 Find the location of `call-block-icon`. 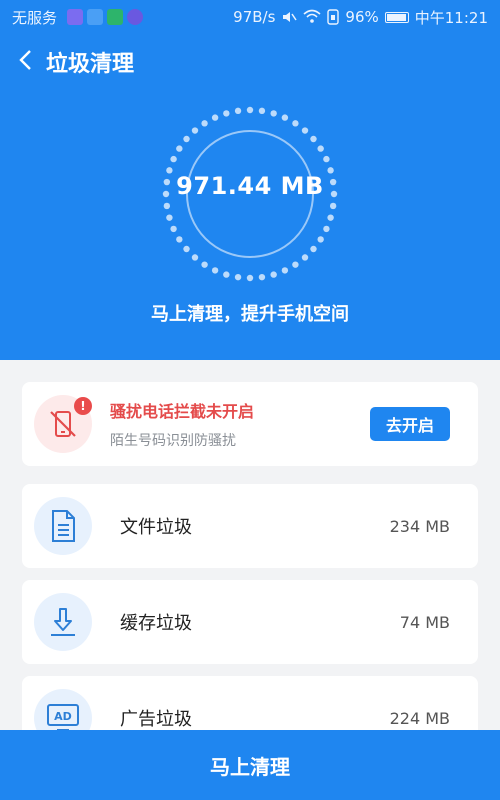

call-block-icon is located at coordinates (63, 424).